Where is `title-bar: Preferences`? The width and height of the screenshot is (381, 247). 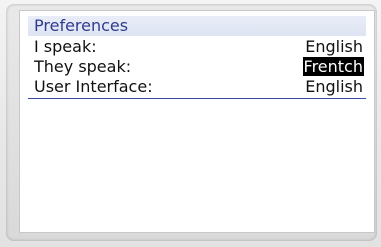
title-bar: Preferences is located at coordinates (197, 26).